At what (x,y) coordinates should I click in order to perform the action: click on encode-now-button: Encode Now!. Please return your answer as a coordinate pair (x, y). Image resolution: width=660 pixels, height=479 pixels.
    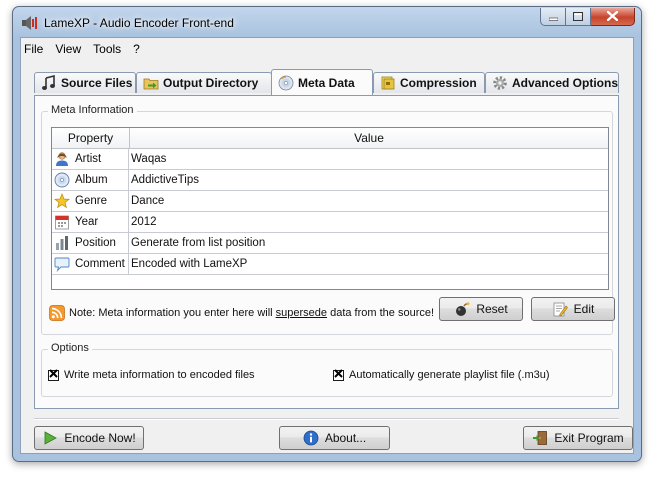
    Looking at the image, I should click on (89, 438).